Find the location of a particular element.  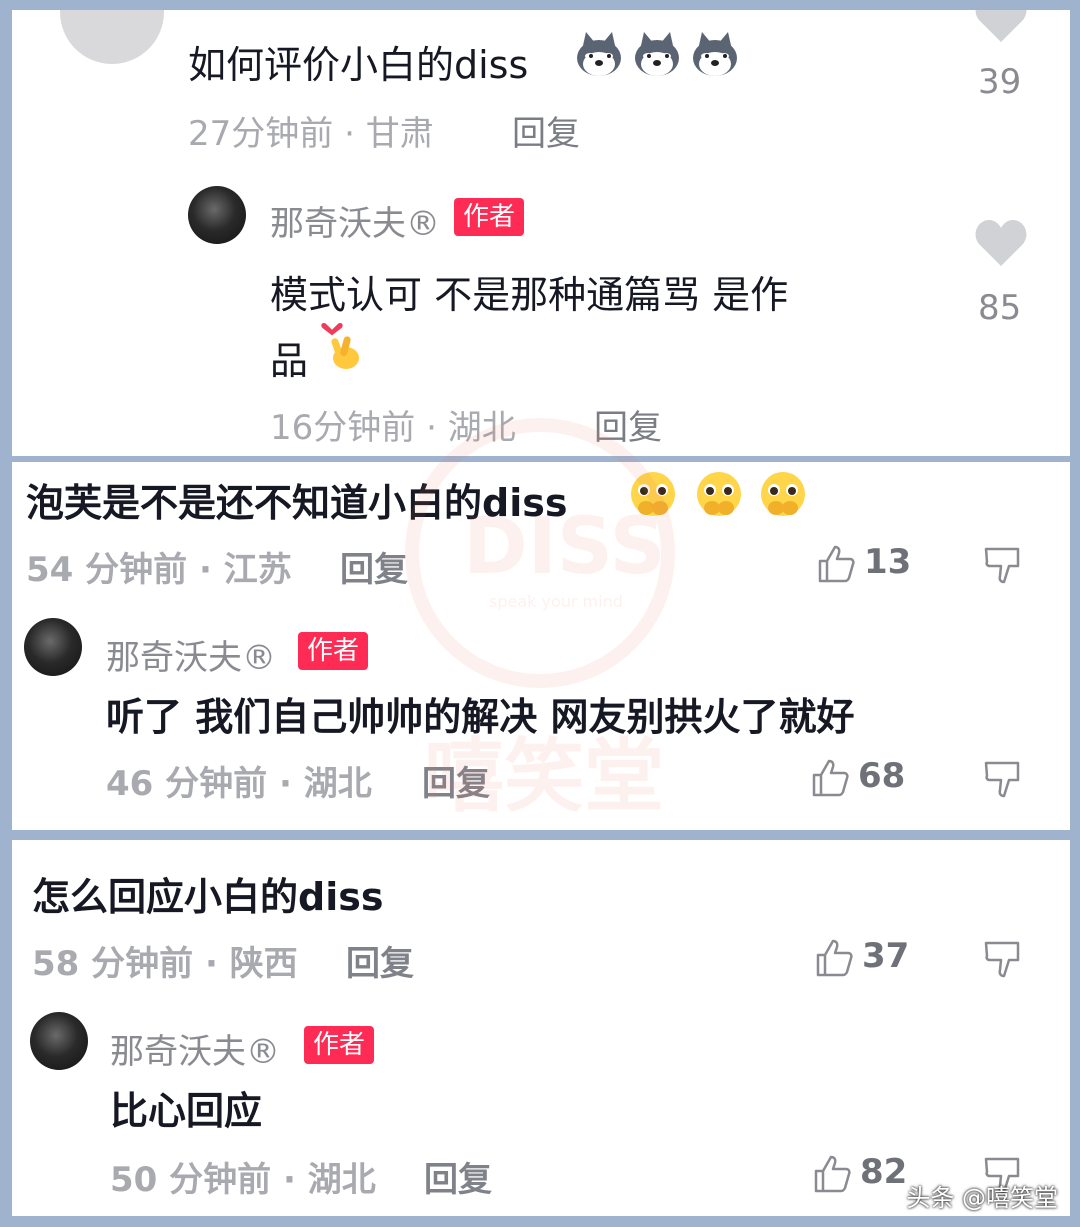

commenter-avatar is located at coordinates (112, 37).